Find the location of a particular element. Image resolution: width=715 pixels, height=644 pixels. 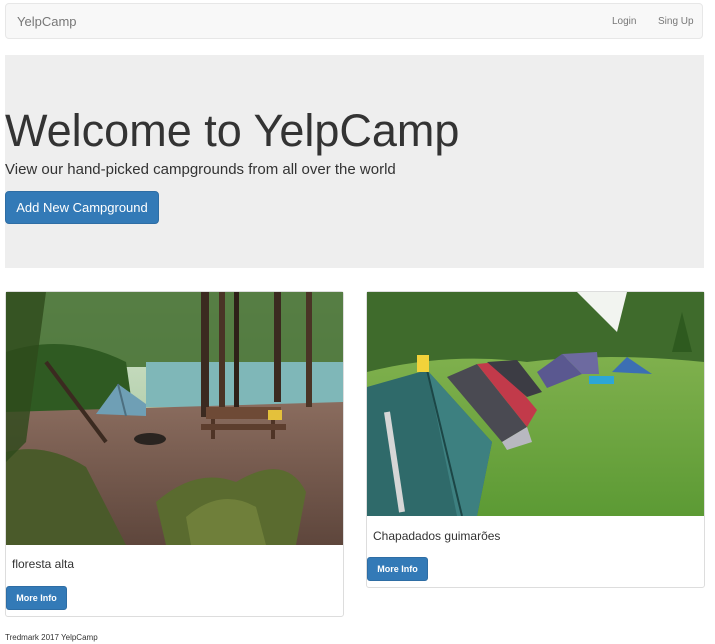

signup-link: Sing Up is located at coordinates (676, 22).